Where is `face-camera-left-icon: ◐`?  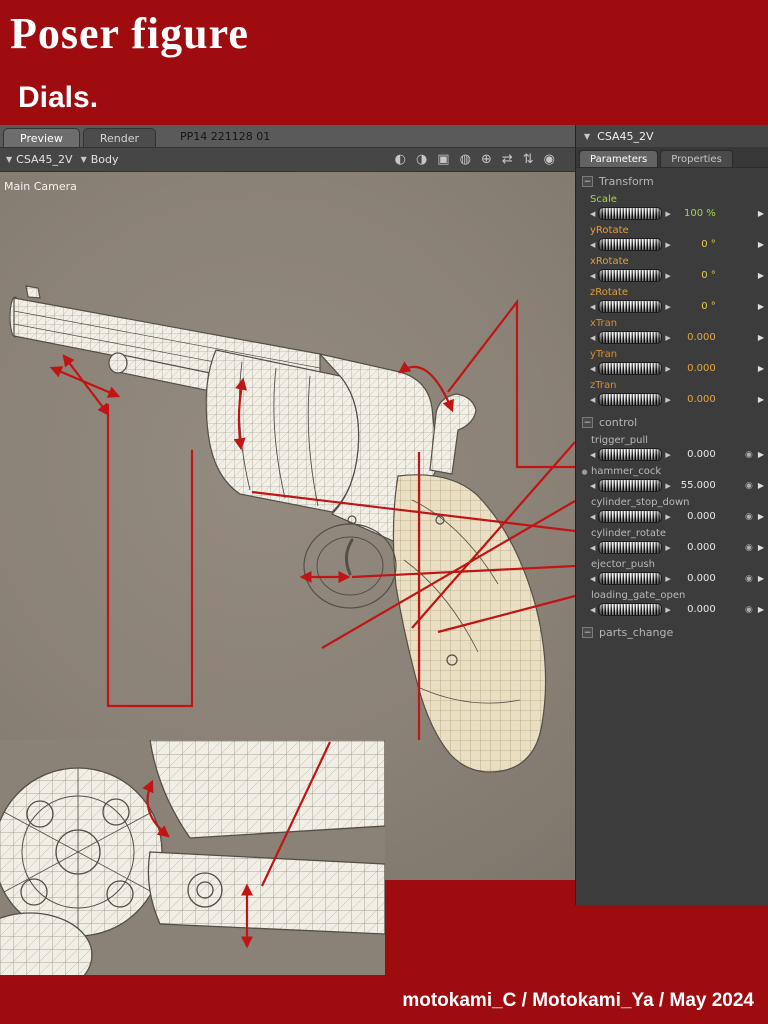
face-camera-left-icon: ◐ is located at coordinates (400, 159).